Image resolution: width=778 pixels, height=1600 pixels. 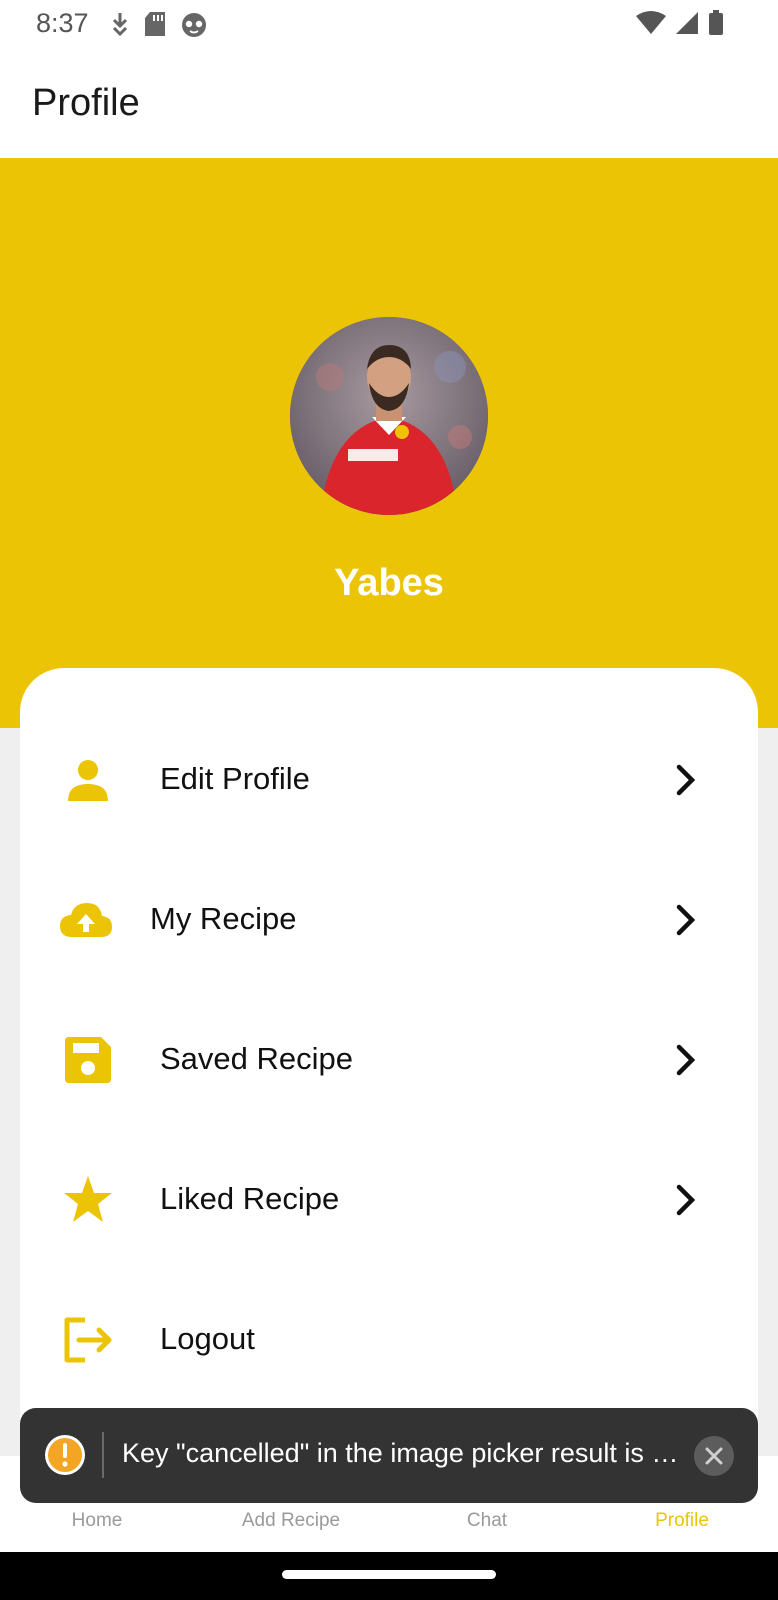 I want to click on download-arrow-icon, so click(x=120, y=25).